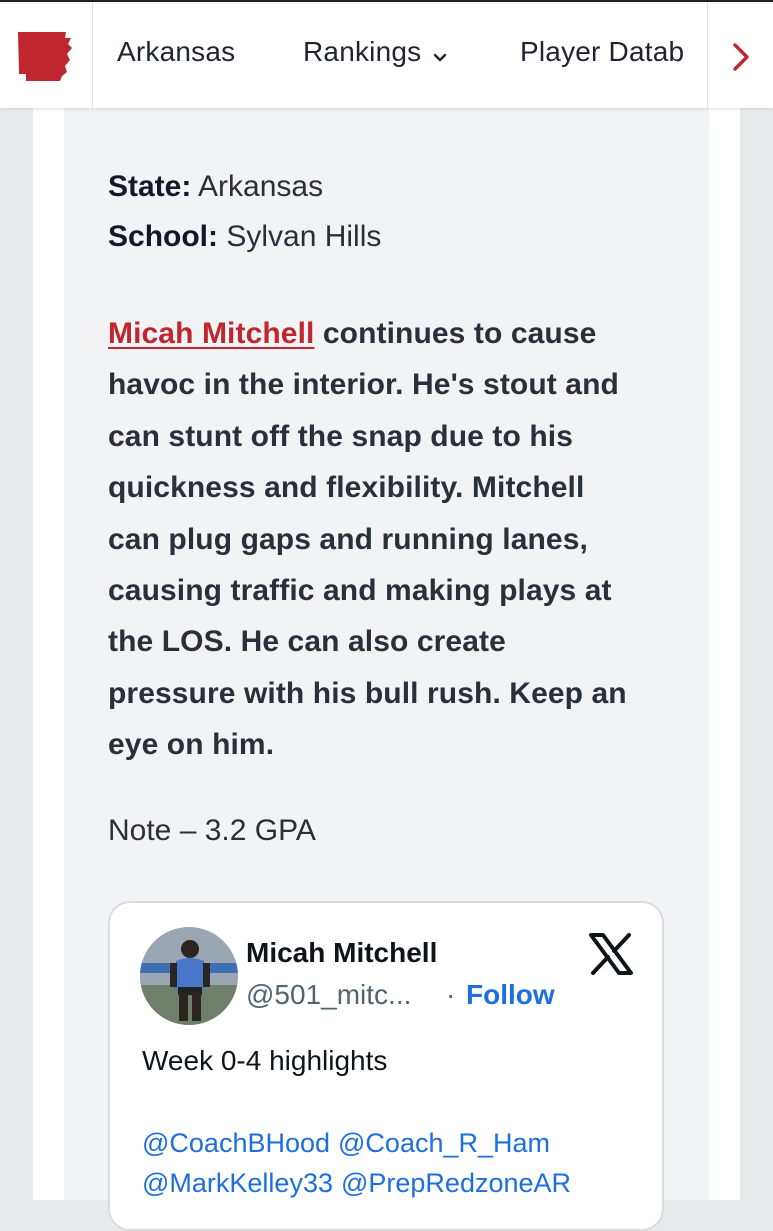 The width and height of the screenshot is (773, 1231). Describe the element at coordinates (236, 1143) in the screenshot. I see `mention-link: @CoachBHood` at that location.